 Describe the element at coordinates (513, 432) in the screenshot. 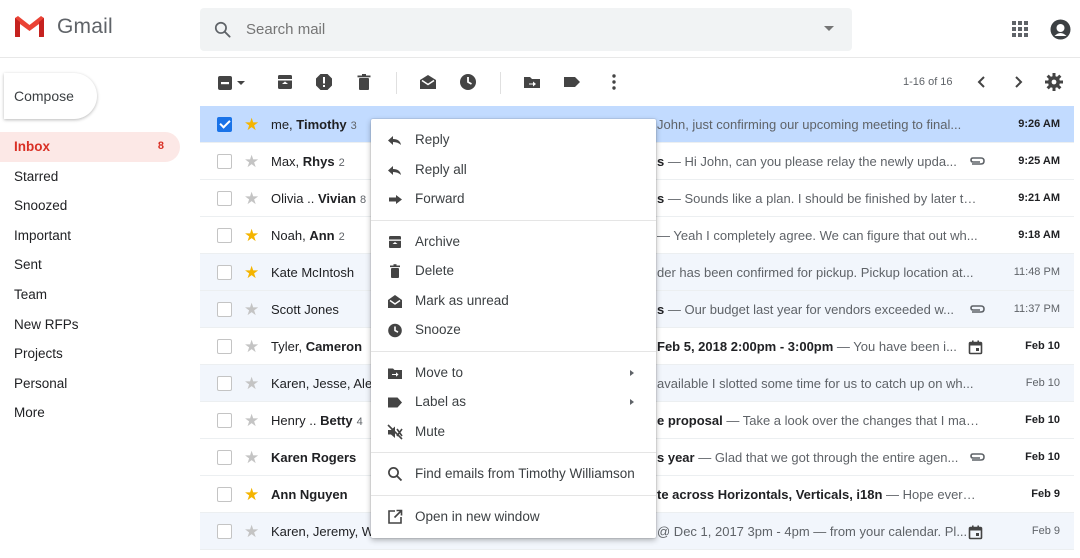

I see `menu-item-mute: Mute` at that location.